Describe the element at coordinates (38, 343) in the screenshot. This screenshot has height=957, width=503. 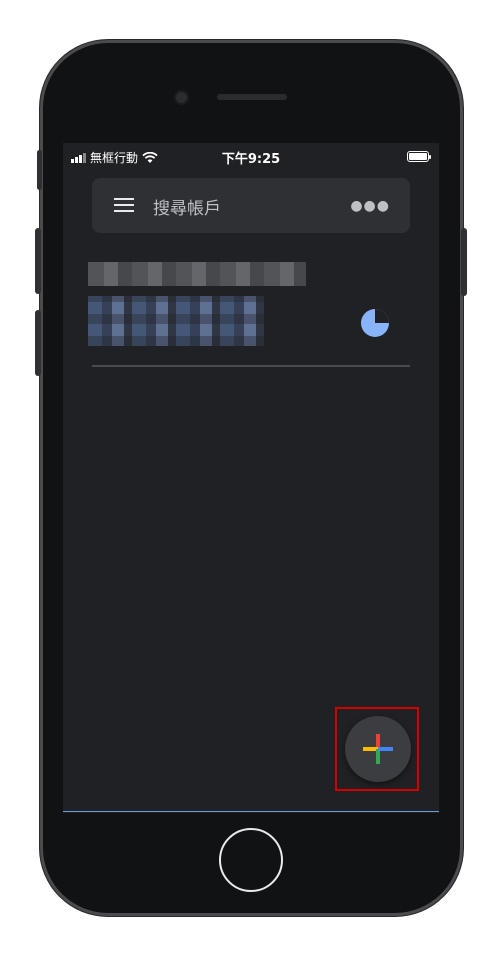
I see `volume-down-button` at that location.